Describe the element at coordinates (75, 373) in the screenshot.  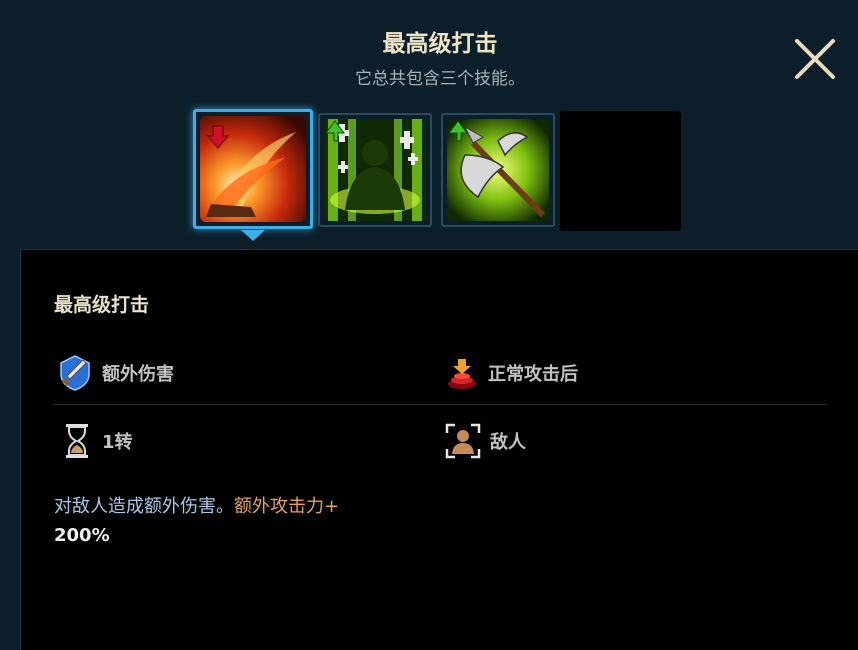
I see `sword-shield-icon` at that location.